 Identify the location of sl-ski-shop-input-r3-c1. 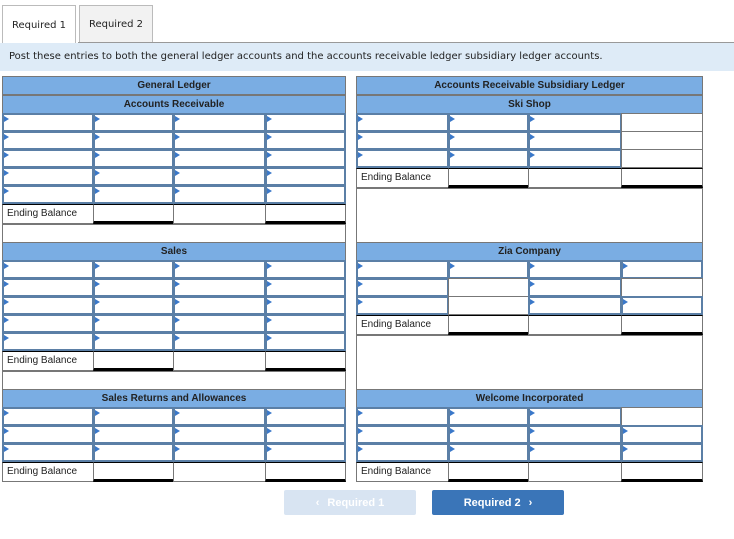
(402, 158).